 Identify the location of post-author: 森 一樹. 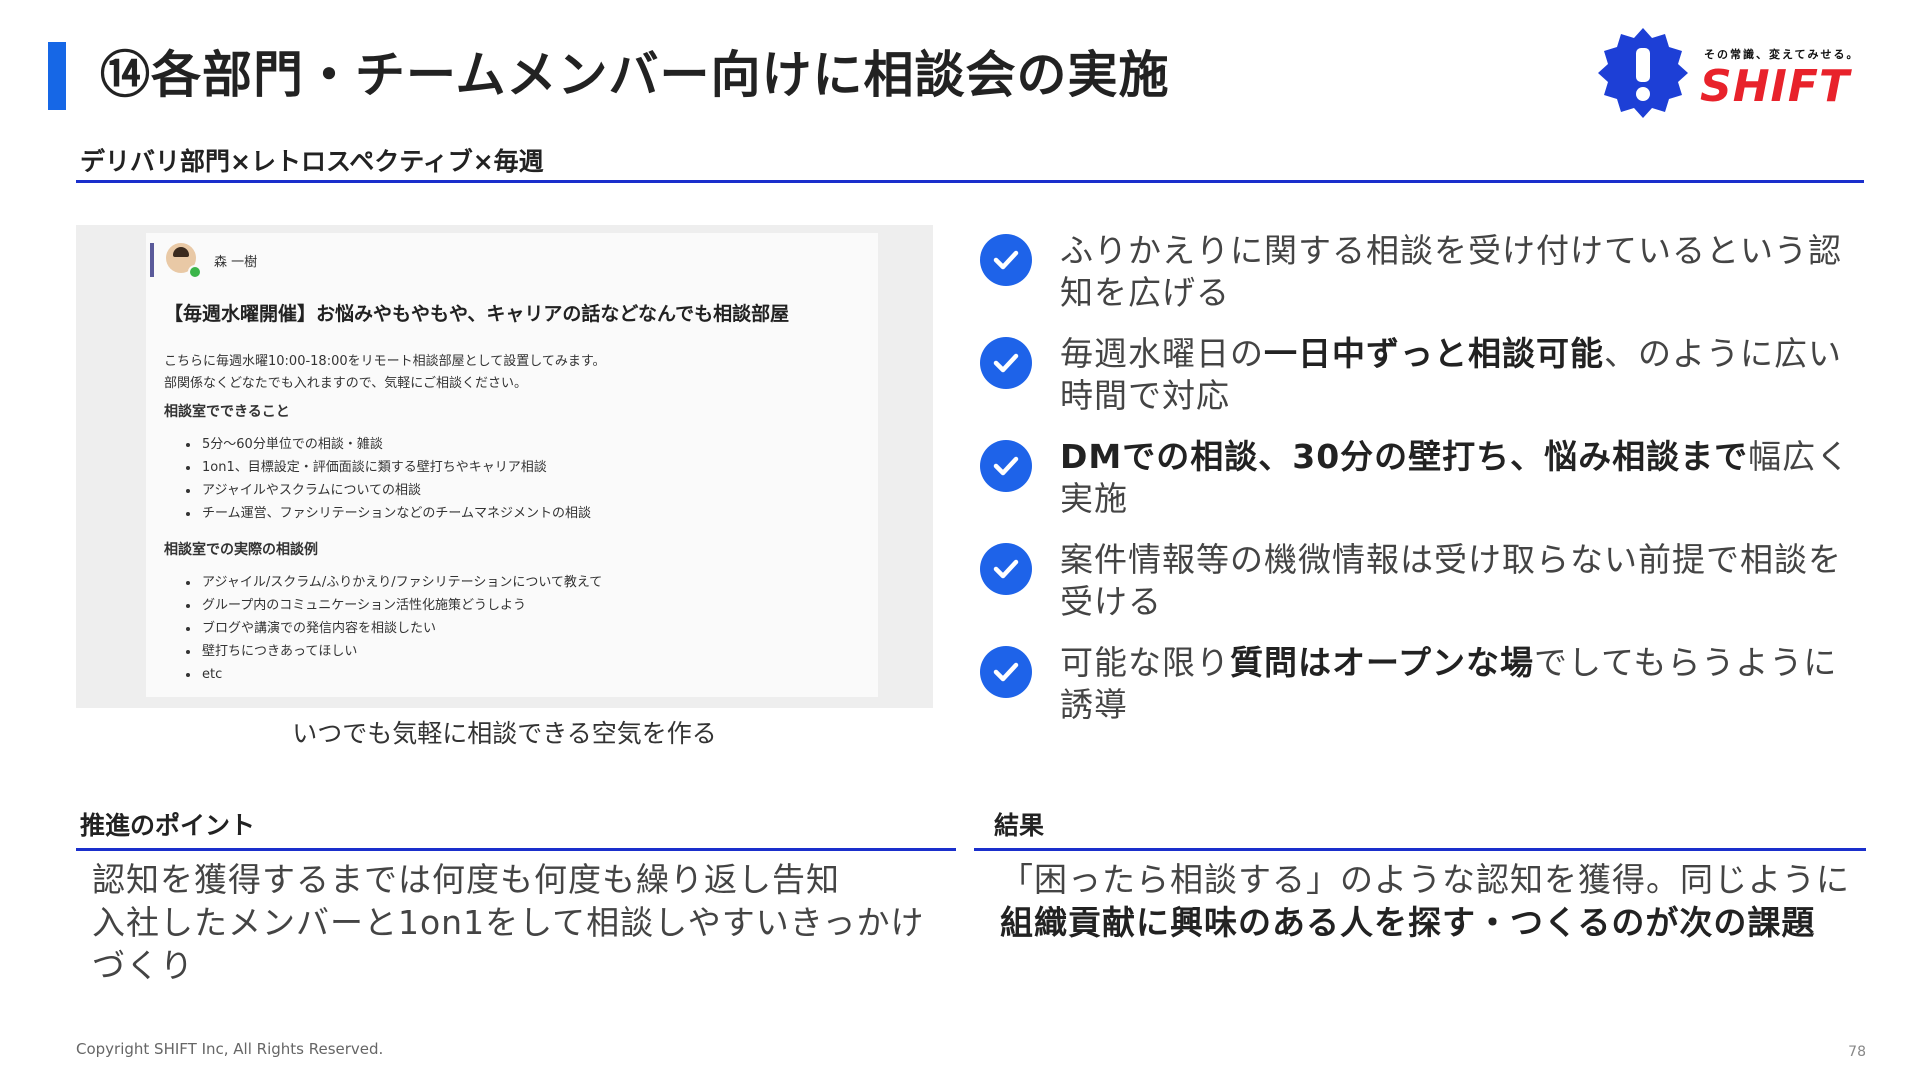
(236, 262).